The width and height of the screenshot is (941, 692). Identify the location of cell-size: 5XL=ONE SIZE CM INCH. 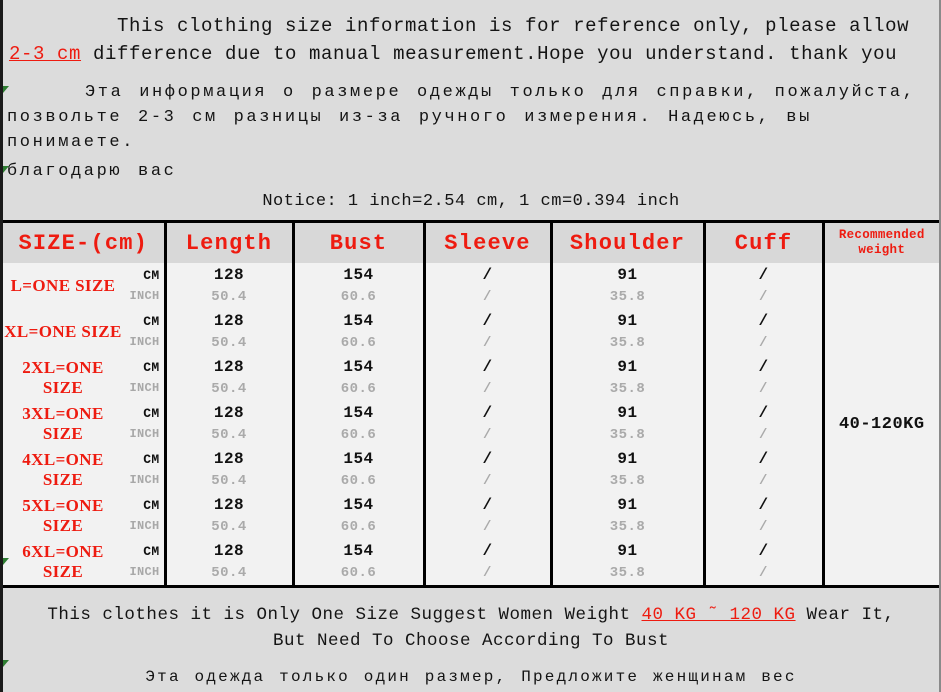
(85, 516).